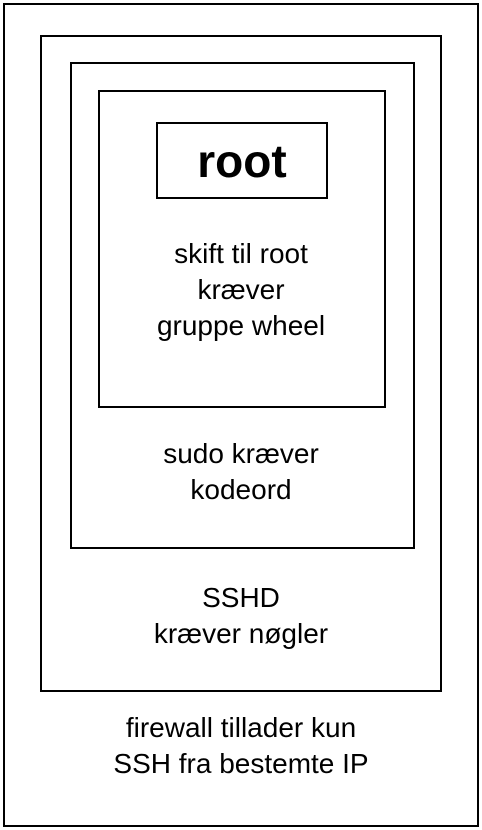  I want to click on root-box: root, so click(242, 160).